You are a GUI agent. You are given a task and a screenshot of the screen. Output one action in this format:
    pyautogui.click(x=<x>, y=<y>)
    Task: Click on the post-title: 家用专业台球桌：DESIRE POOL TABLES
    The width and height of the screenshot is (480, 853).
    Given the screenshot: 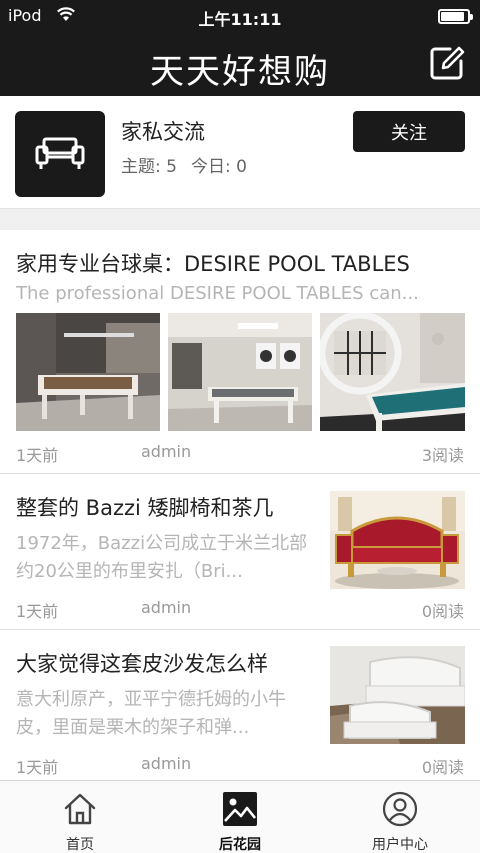 What is the action you would take?
    pyautogui.click(x=241, y=263)
    